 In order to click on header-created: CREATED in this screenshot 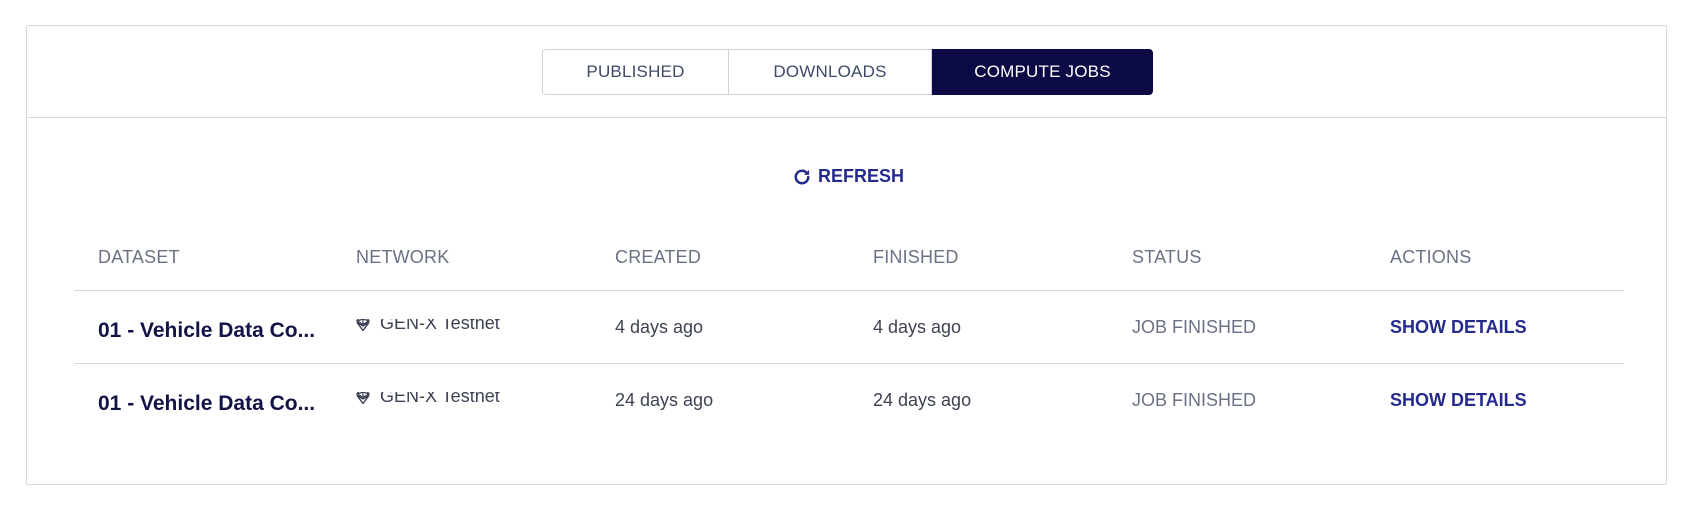, I will do `click(658, 256)`.